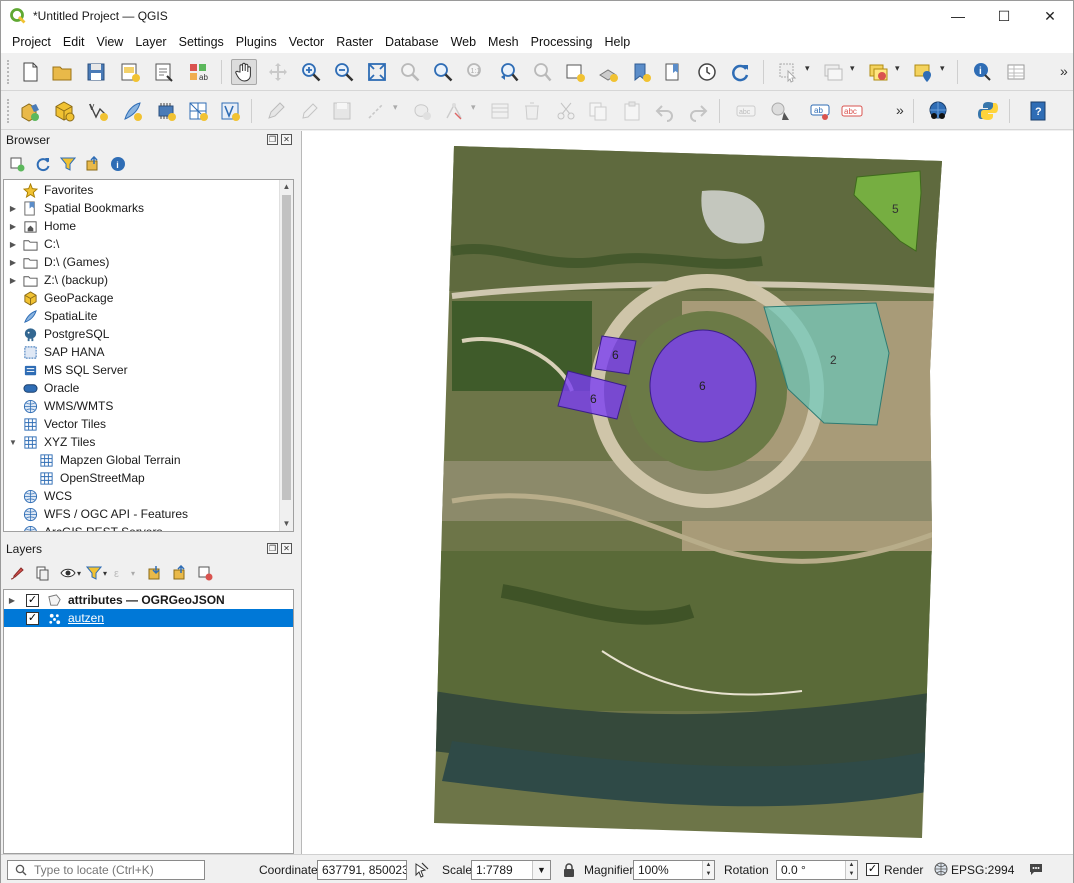 The image size is (1074, 883). Describe the element at coordinates (68, 573) in the screenshot. I see `manage-map-themes-button` at that location.